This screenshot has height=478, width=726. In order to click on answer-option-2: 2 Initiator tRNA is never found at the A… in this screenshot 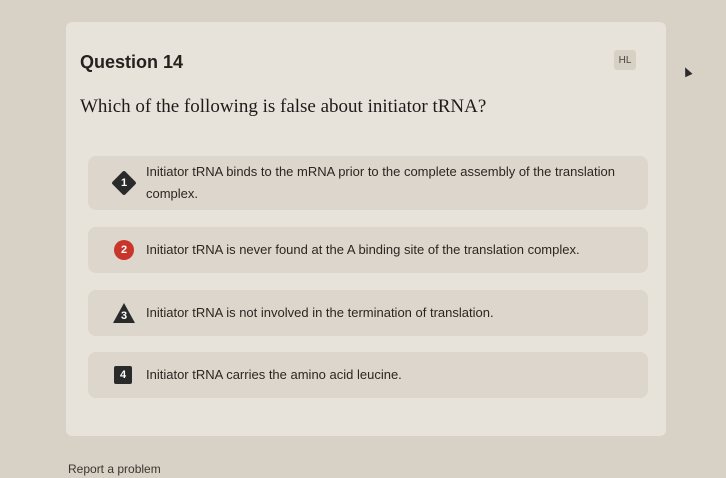, I will do `click(368, 250)`.